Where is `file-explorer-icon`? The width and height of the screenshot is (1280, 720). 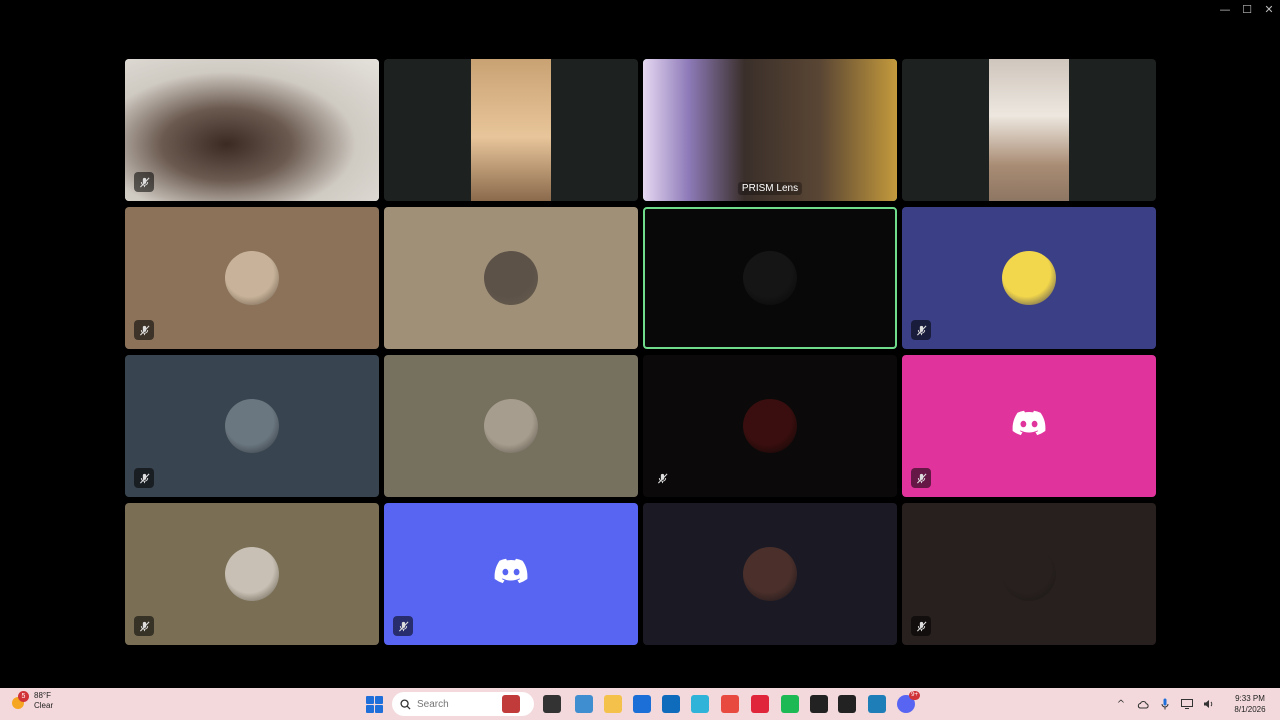
file-explorer-icon is located at coordinates (613, 704).